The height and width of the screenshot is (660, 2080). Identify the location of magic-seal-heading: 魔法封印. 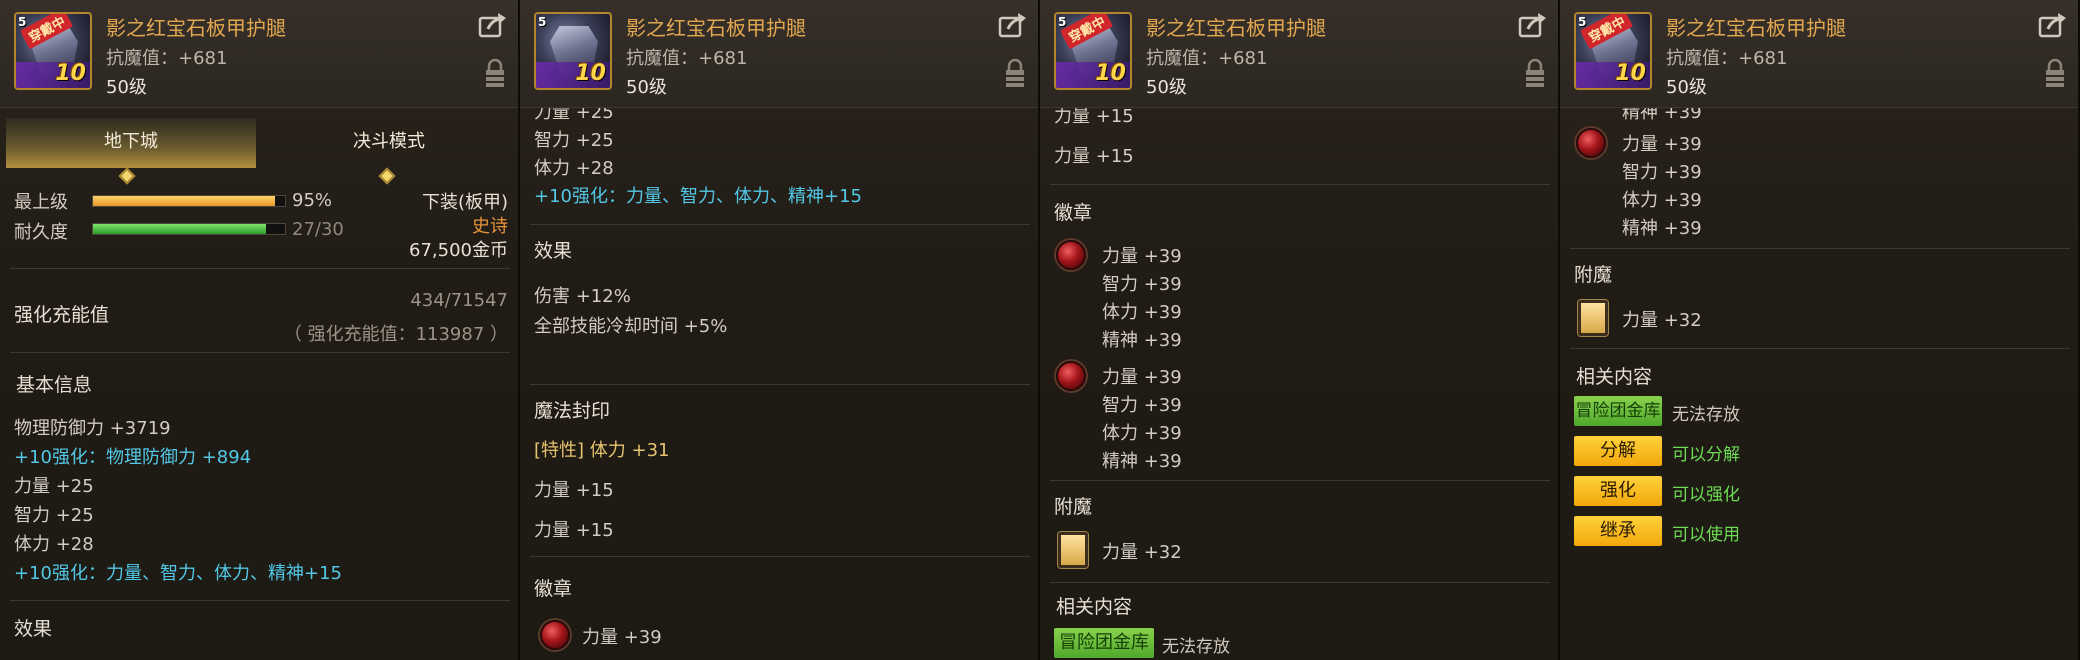
(572, 411).